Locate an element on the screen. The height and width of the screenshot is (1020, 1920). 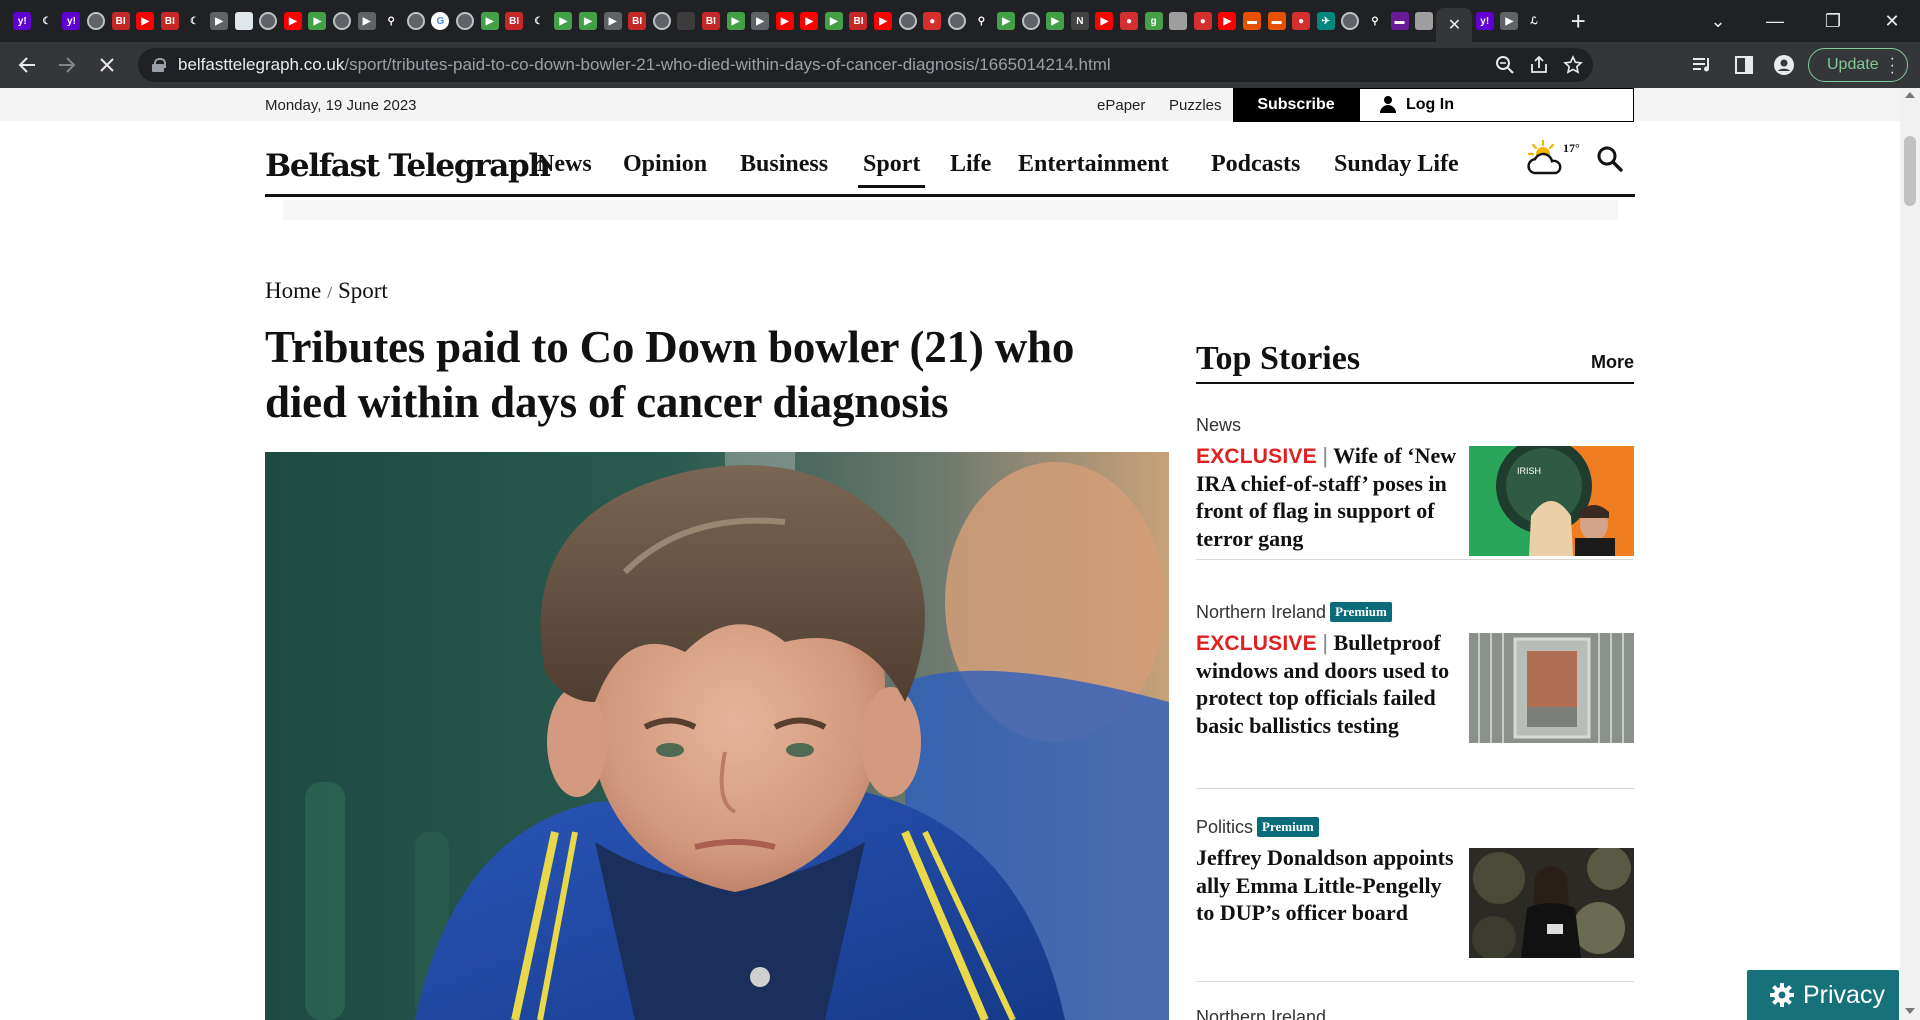
reading-list-icon is located at coordinates (1702, 65).